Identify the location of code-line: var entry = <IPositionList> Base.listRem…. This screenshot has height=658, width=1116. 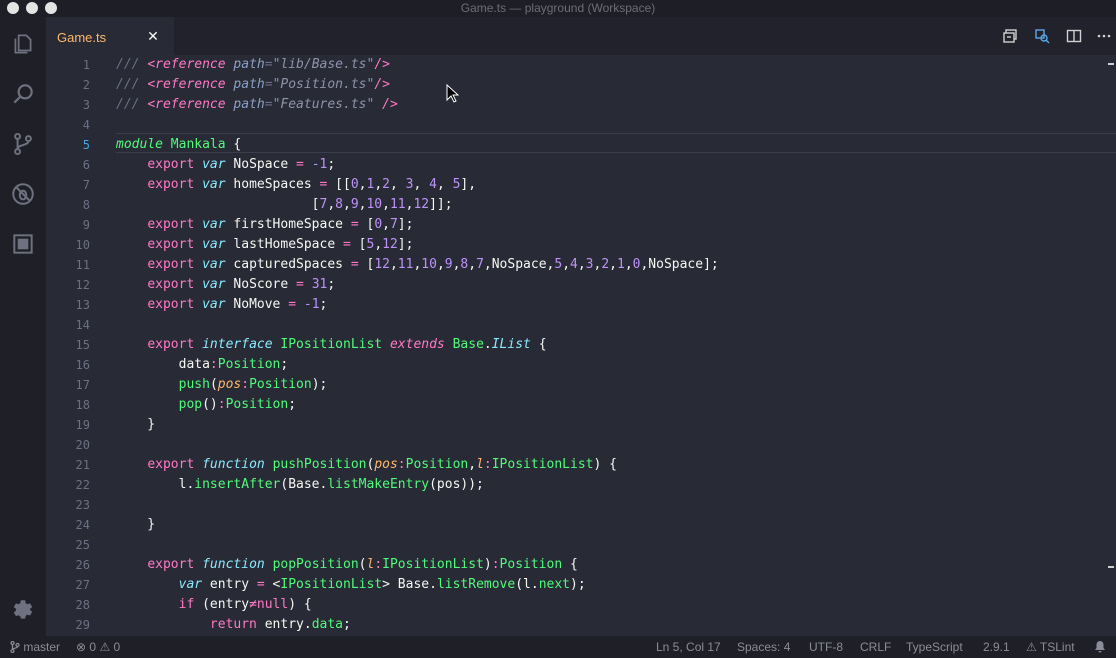
(417, 585).